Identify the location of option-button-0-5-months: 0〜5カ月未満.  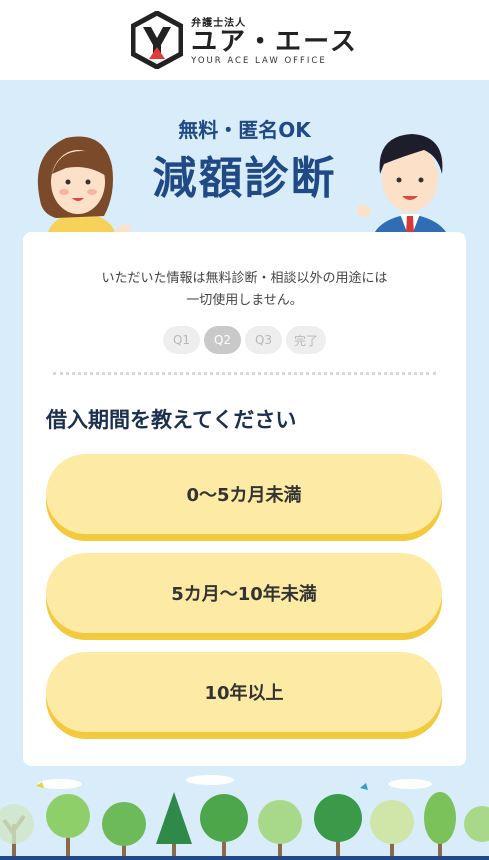
(244, 494).